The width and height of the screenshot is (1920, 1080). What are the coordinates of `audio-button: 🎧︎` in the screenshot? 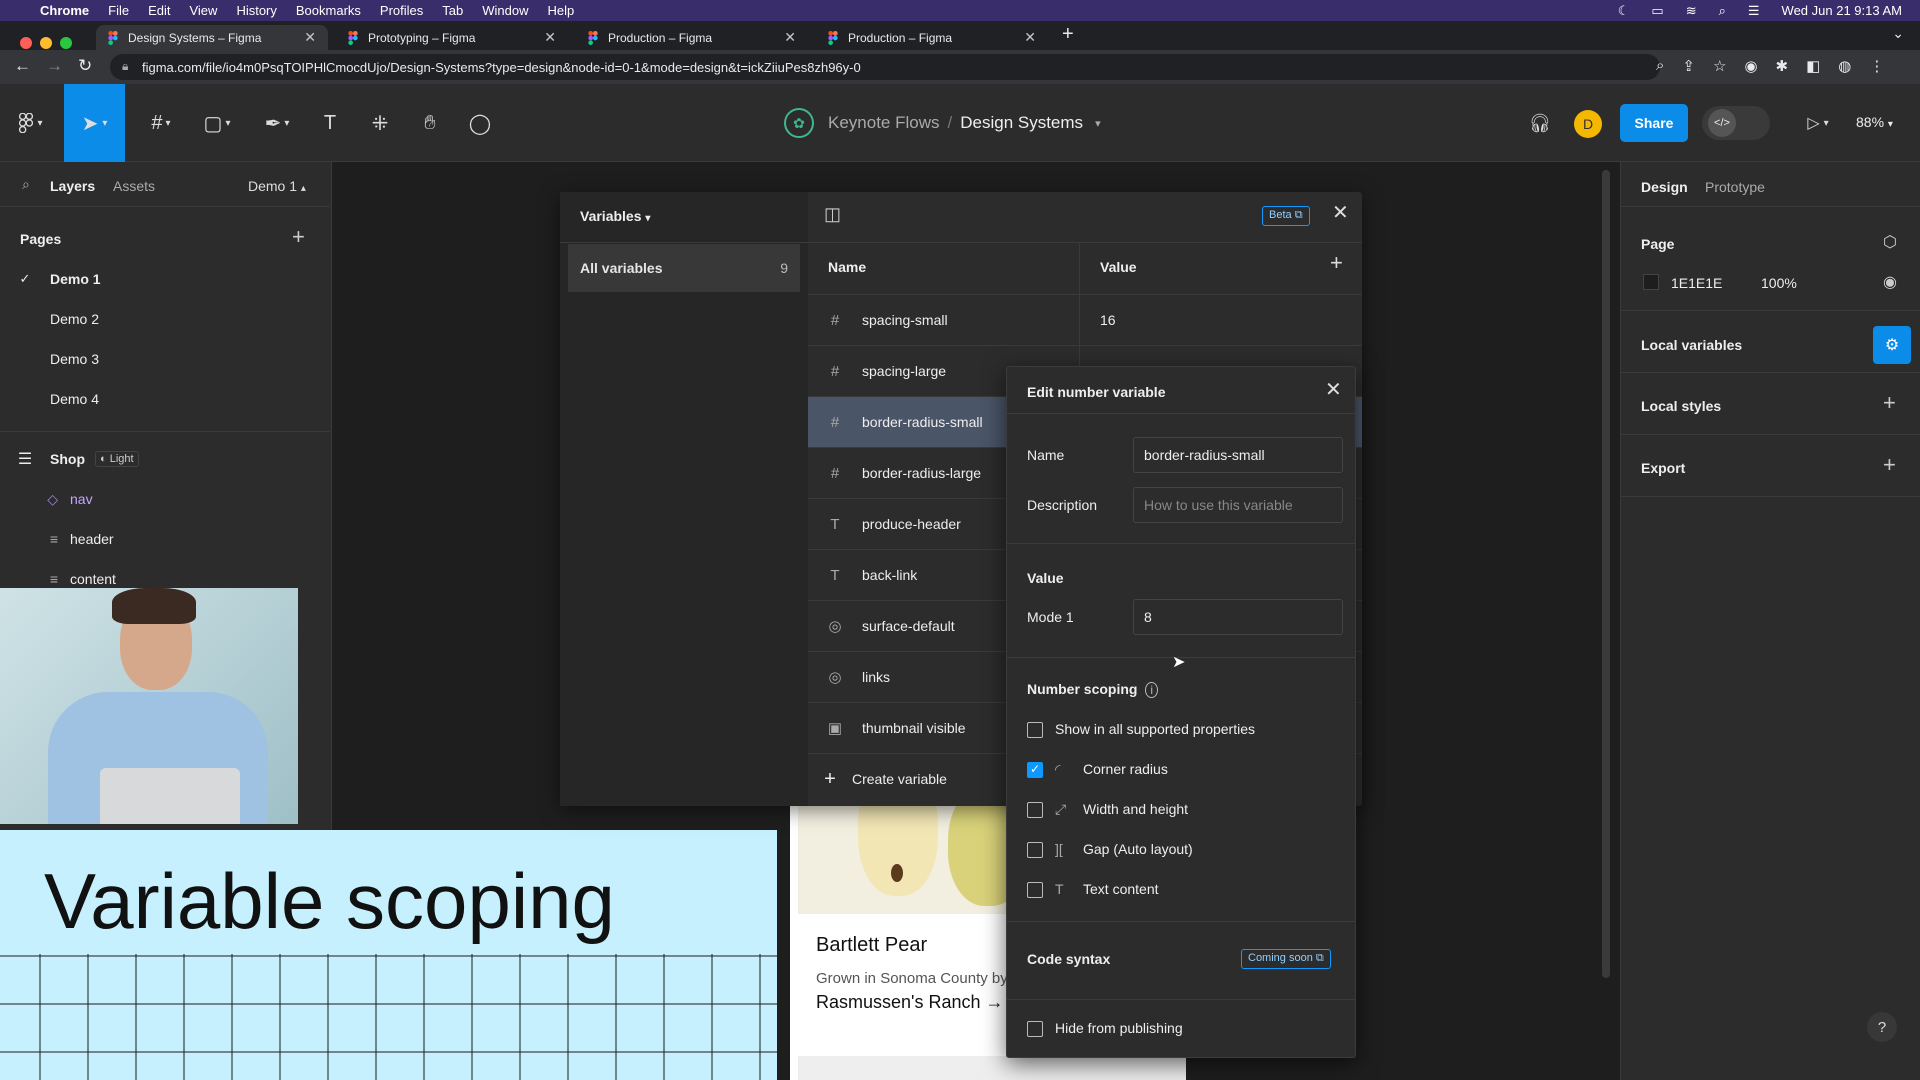 It's located at (1540, 123).